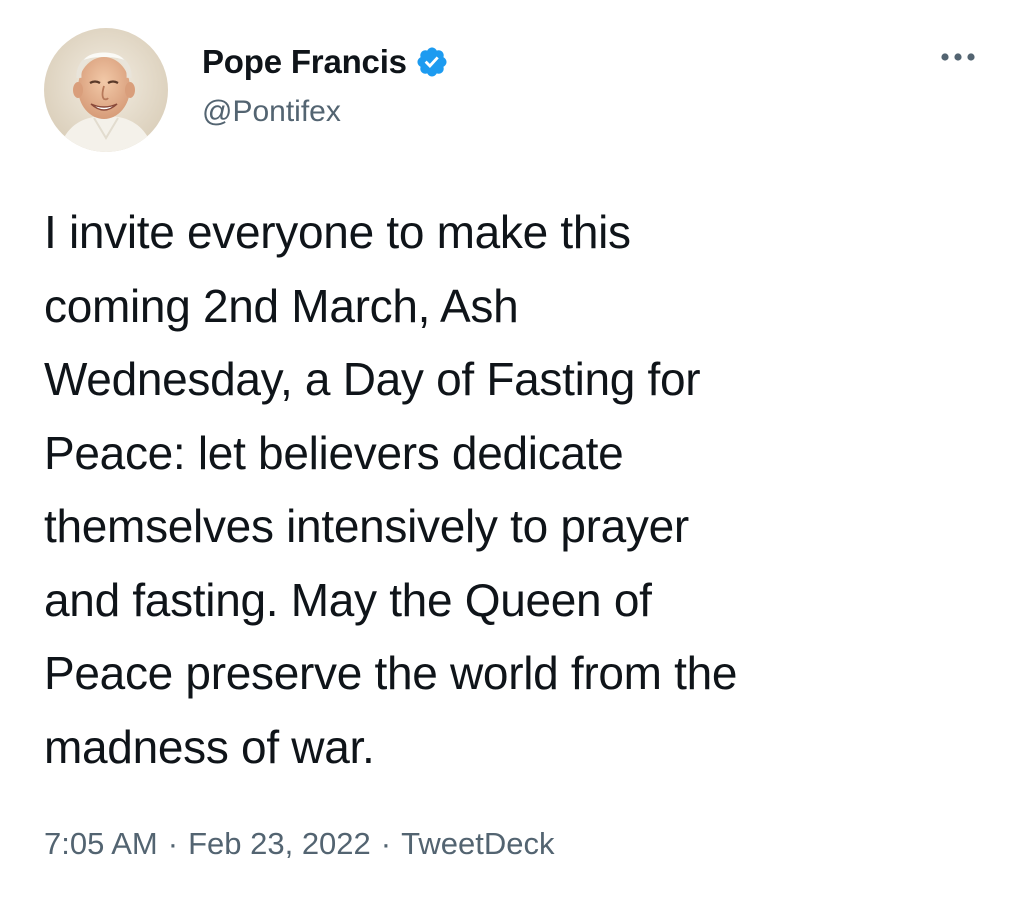 Image resolution: width=1024 pixels, height=909 pixels. What do you see at coordinates (391, 673) in the screenshot?
I see `tweet-text-line: Peace preserve the world from the` at bounding box center [391, 673].